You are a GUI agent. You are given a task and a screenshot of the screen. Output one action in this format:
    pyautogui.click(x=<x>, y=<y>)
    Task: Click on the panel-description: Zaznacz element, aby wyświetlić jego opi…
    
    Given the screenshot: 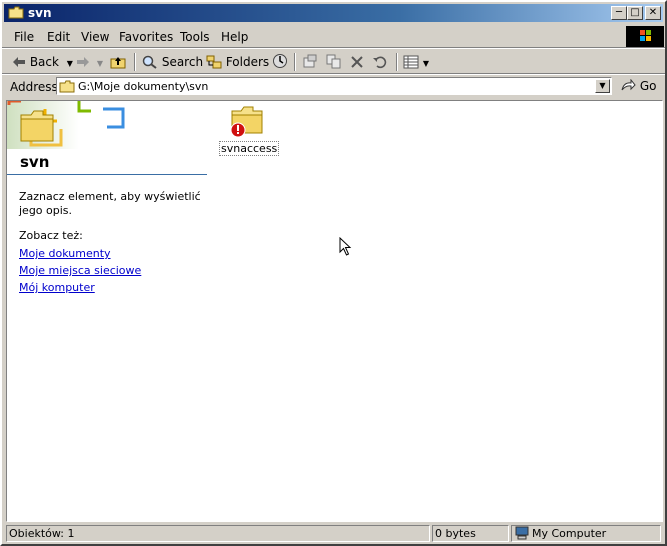 What is the action you would take?
    pyautogui.click(x=110, y=203)
    